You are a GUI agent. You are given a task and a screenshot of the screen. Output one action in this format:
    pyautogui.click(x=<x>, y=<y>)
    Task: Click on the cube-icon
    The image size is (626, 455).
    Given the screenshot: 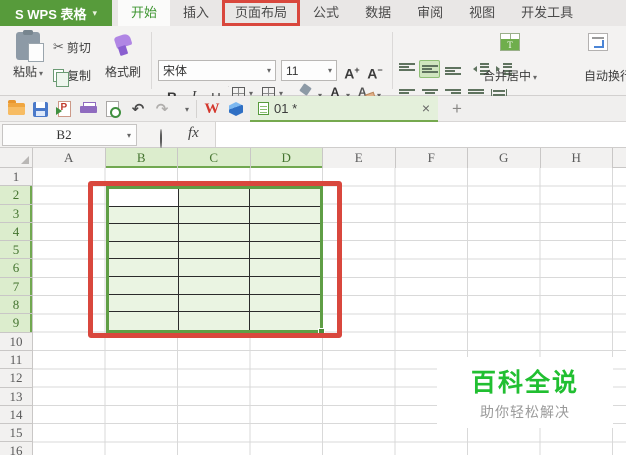 What is the action you would take?
    pyautogui.click(x=236, y=109)
    